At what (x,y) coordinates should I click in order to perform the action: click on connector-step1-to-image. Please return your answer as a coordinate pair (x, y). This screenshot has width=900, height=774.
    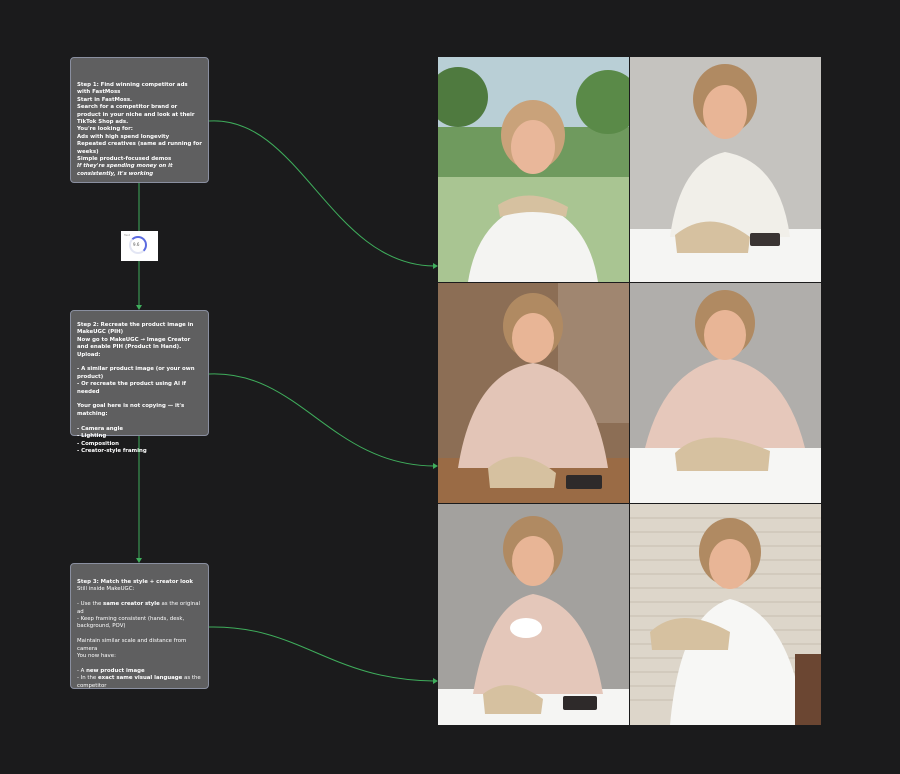
    Looking at the image, I should click on (321, 193).